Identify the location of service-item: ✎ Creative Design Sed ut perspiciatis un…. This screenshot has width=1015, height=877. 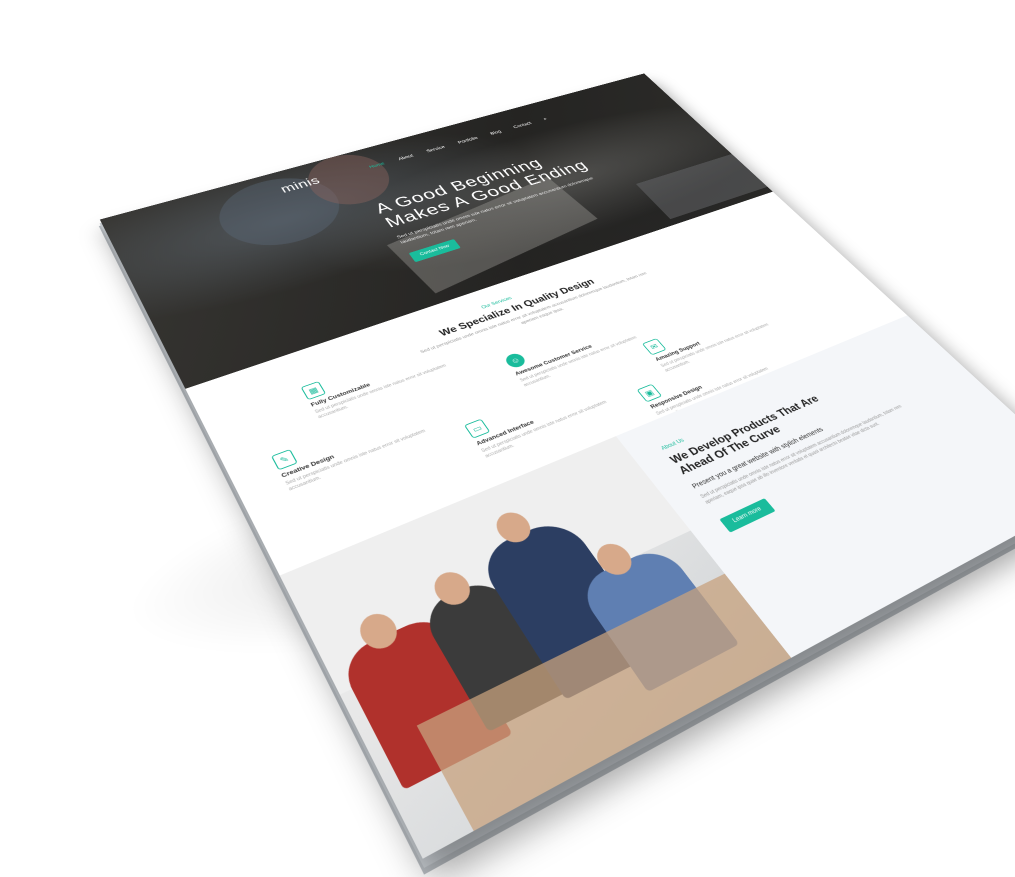
(358, 446).